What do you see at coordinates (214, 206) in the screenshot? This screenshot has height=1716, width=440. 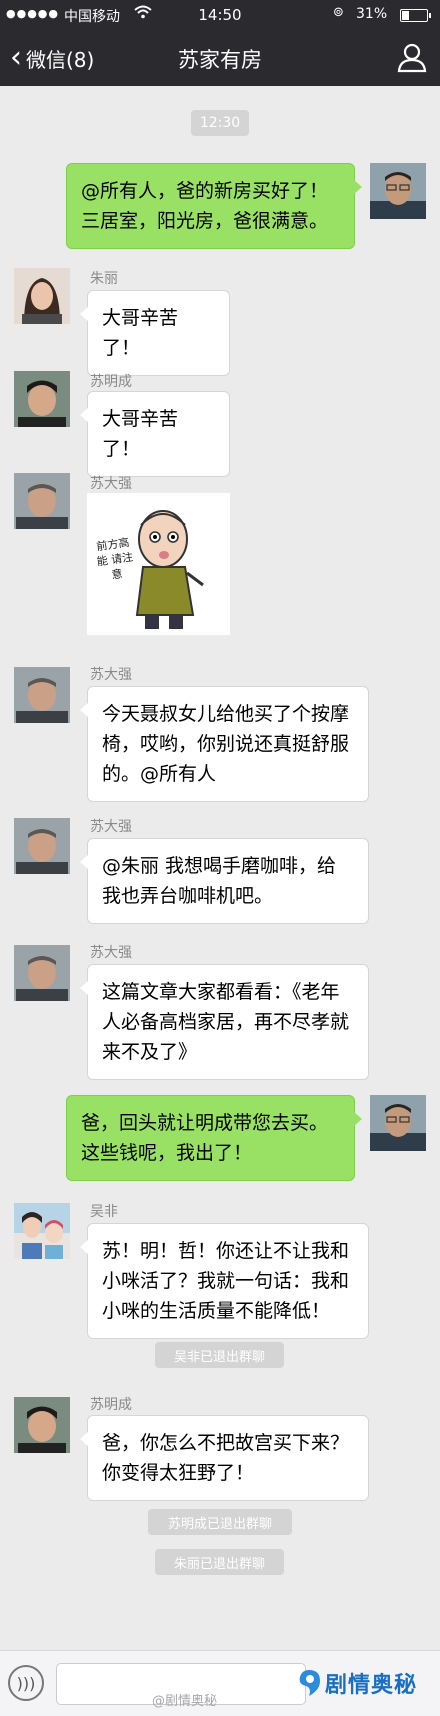 I see `message-bubble-outgoing: @所有人，爸的新房买好了！ 三居室，阳光房，爸很满意。` at bounding box center [214, 206].